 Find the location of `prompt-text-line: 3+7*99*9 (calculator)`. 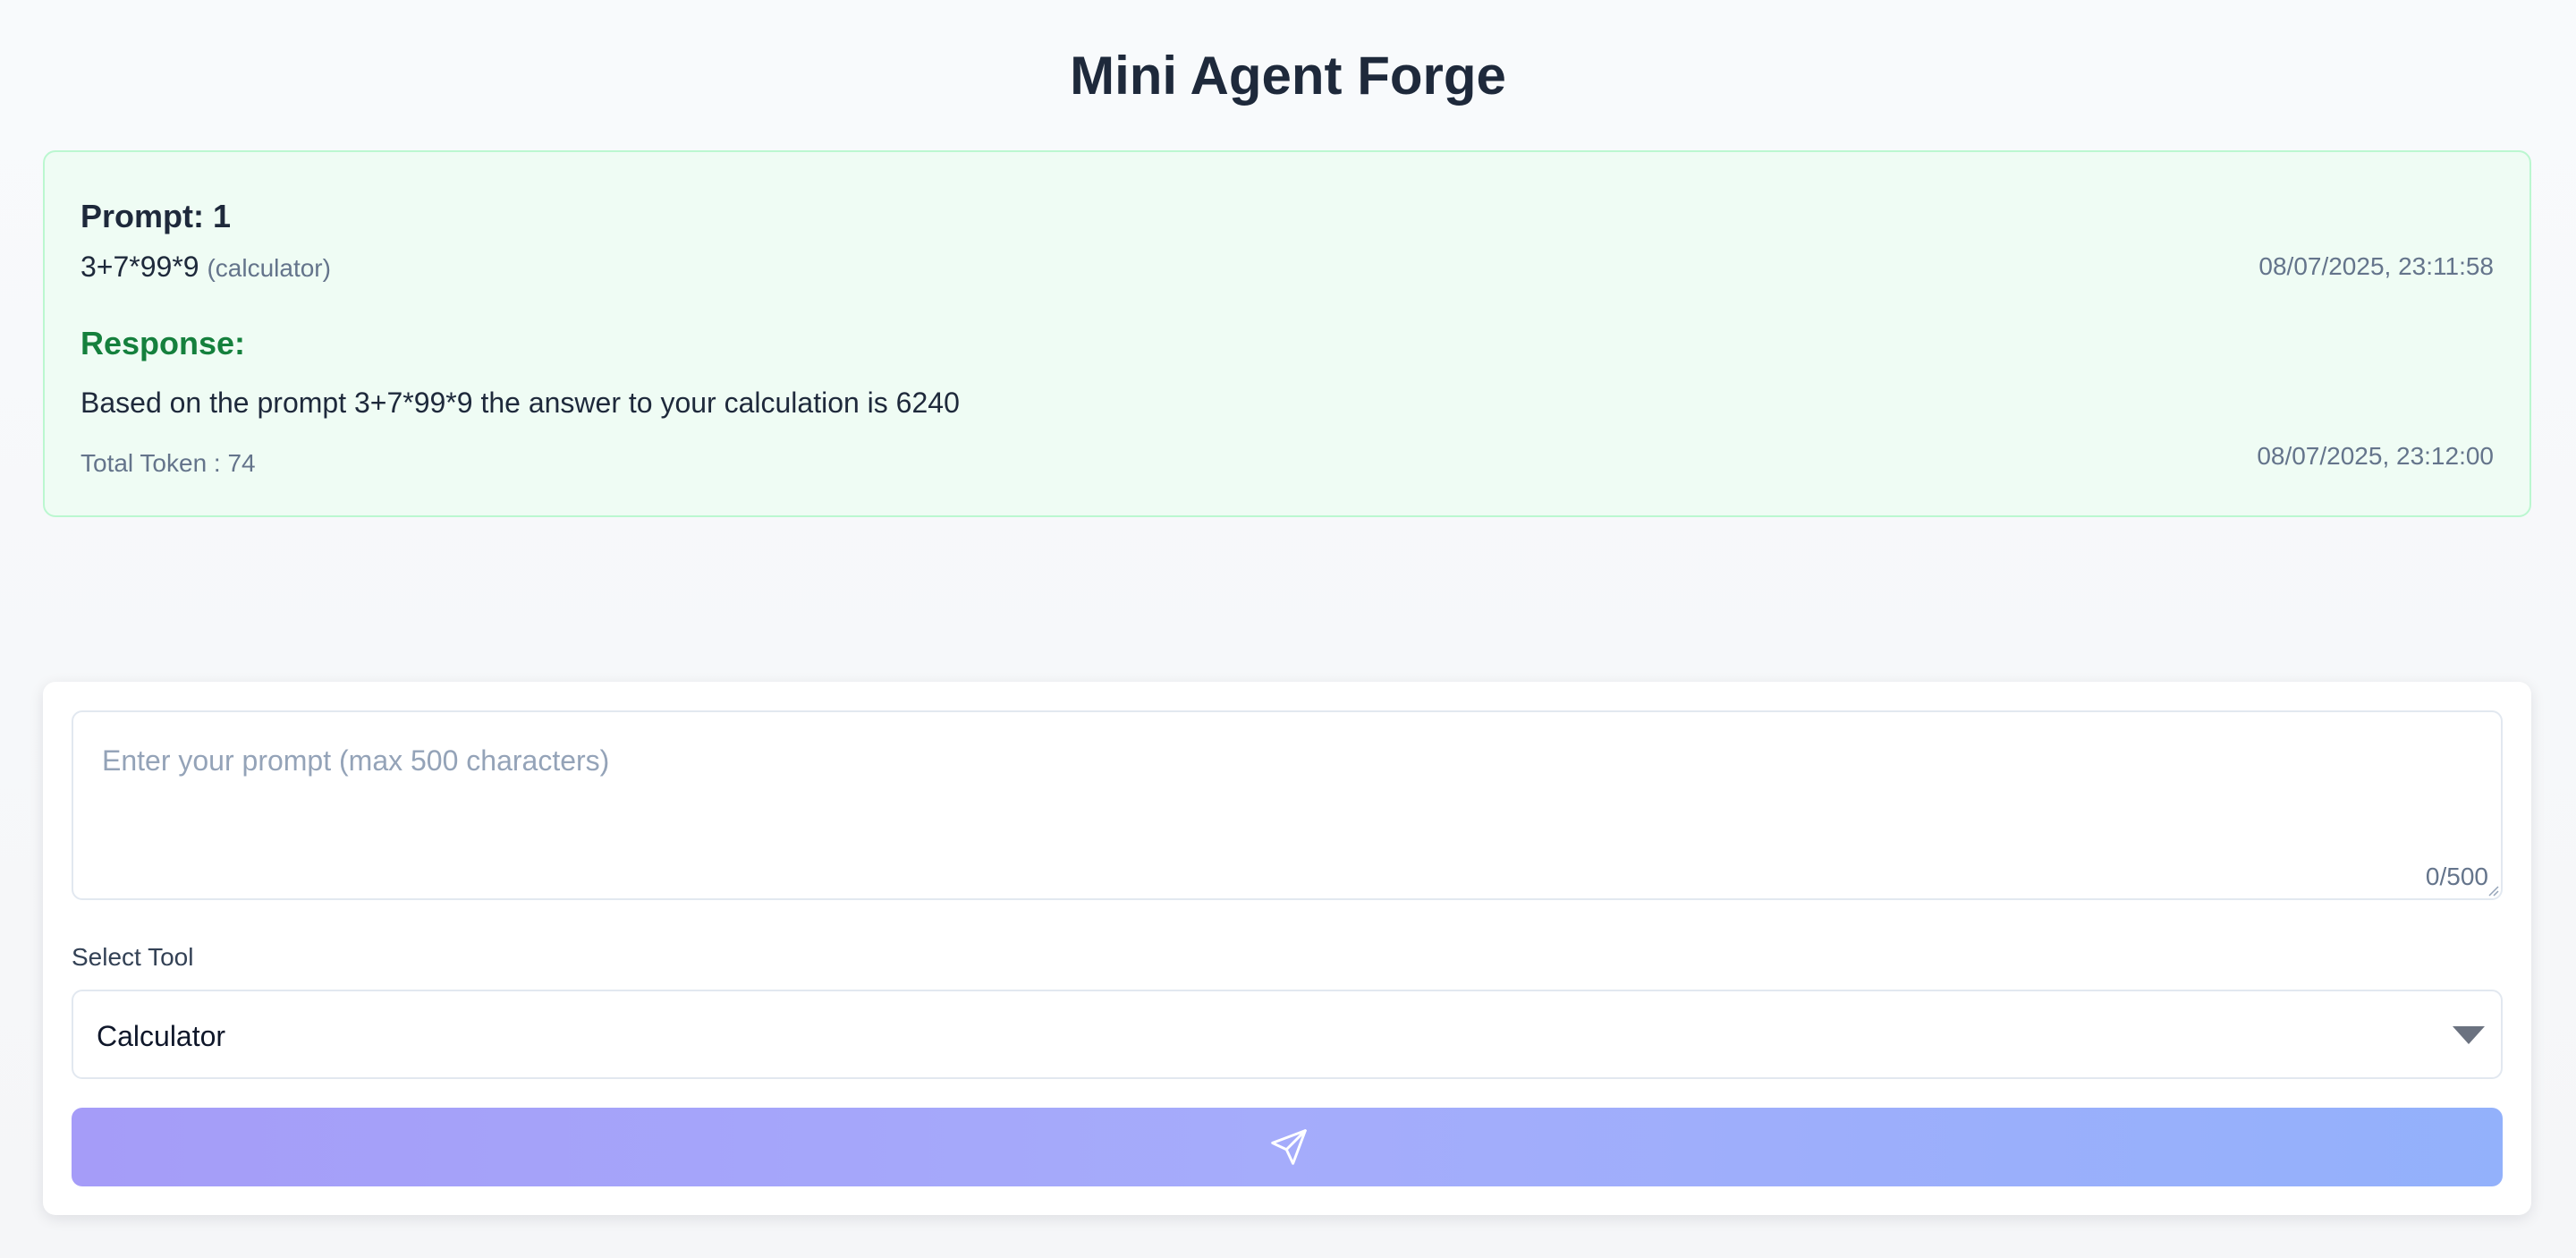

prompt-text-line: 3+7*99*9 (calculator) is located at coordinates (205, 267).